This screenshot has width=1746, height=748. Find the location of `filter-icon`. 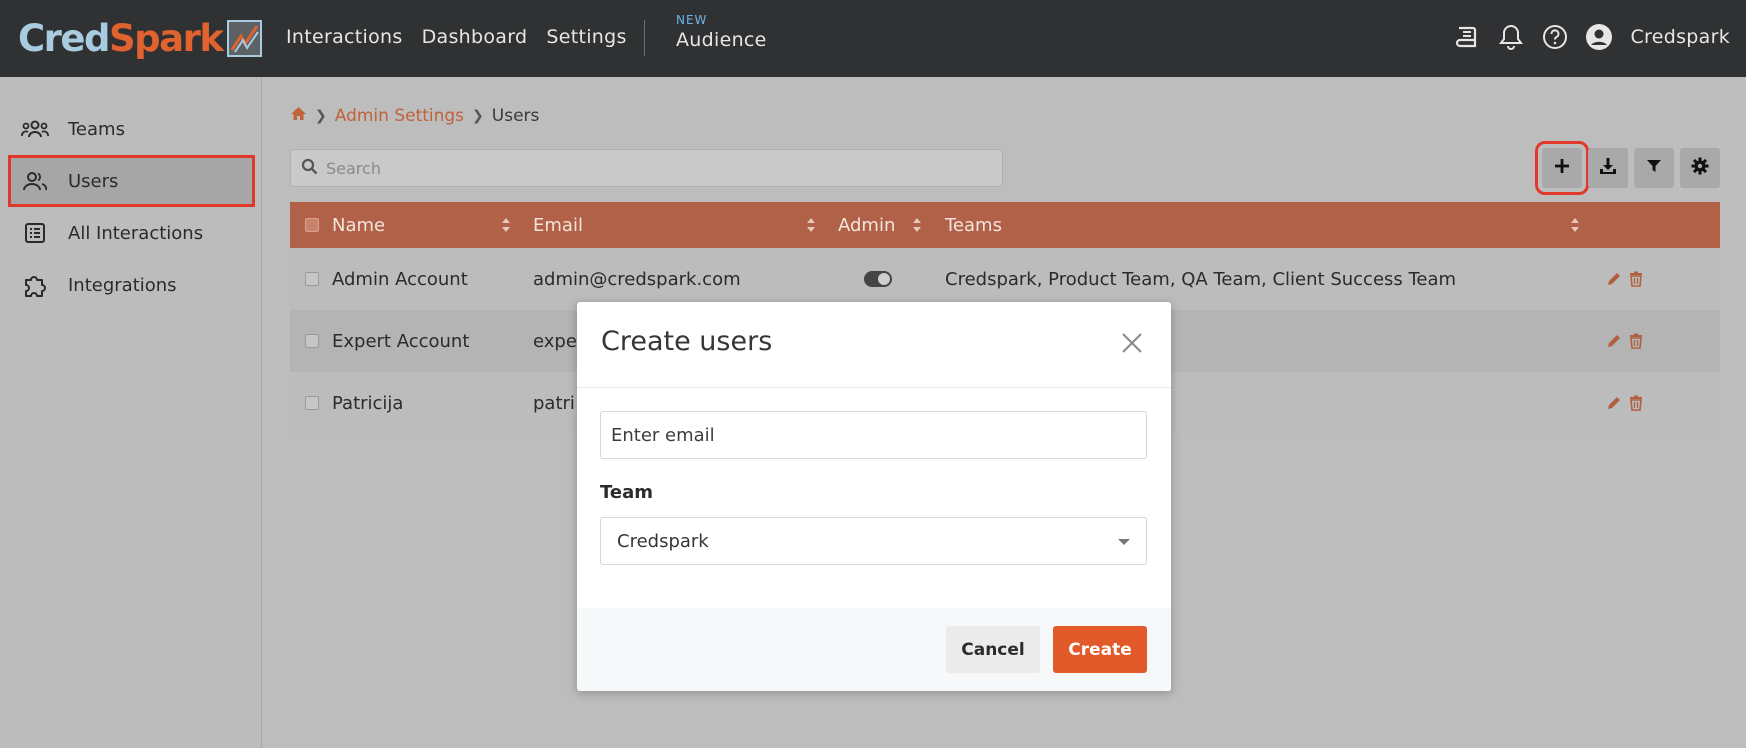

filter-icon is located at coordinates (1654, 168).